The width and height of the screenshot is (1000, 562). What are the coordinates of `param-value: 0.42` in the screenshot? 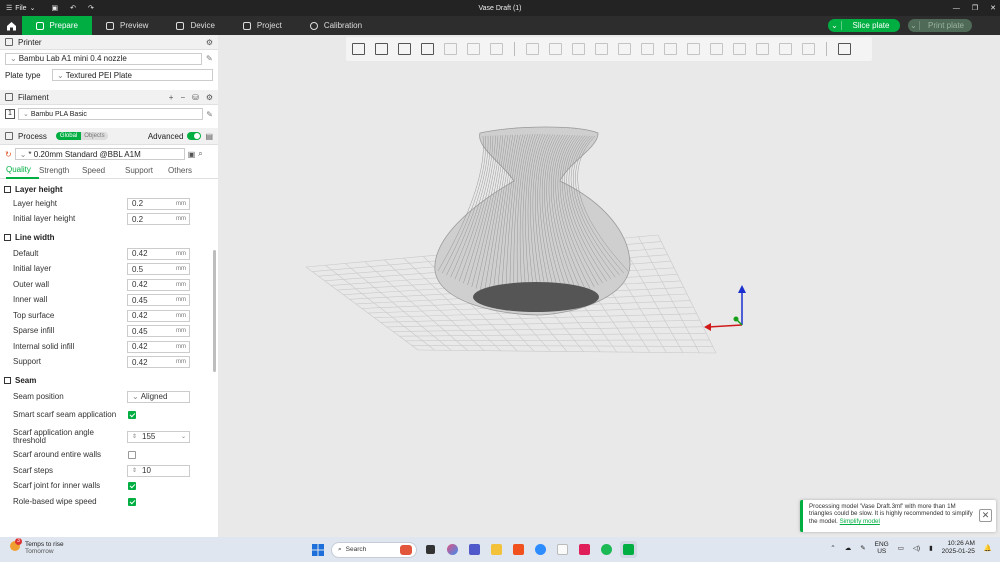 It's located at (140, 362).